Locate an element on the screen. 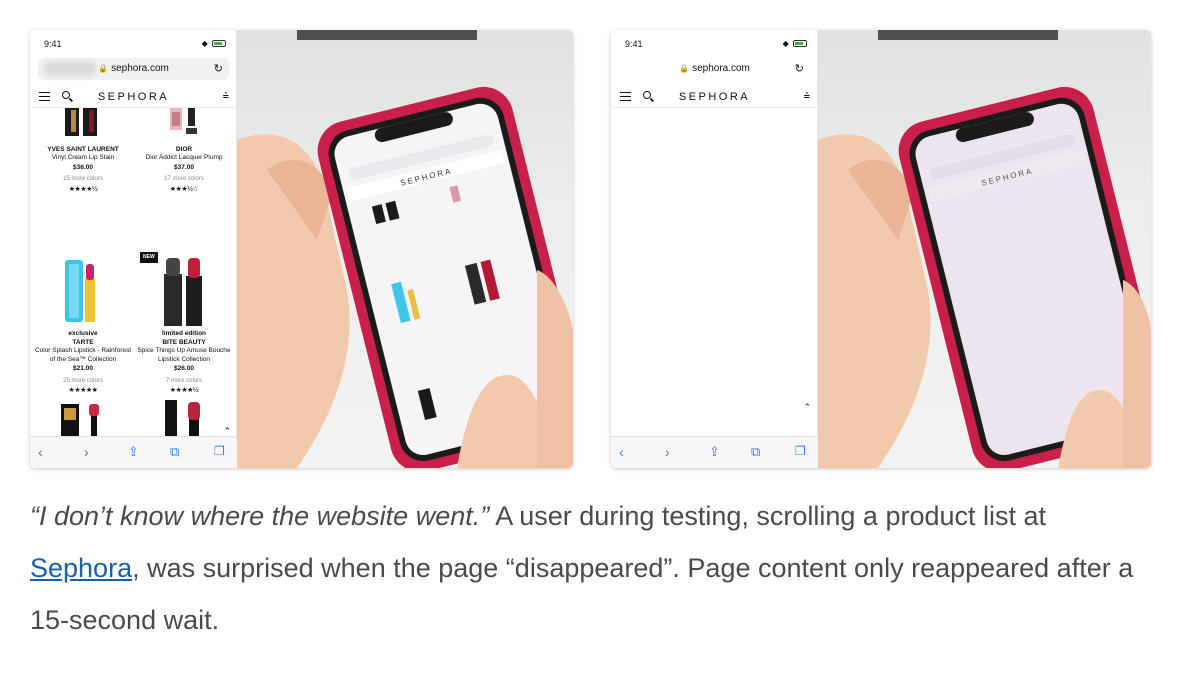 Image resolution: width=1180 pixels, height=674 pixels. product-name: Vinyl Cream Lip Stain is located at coordinates (83, 157).